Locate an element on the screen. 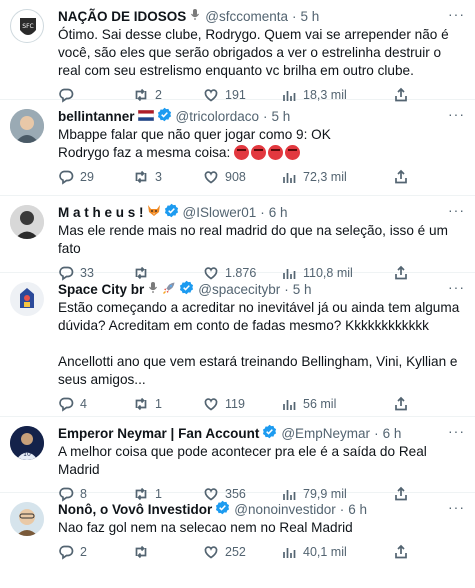  tweet-actions: 29 3 908 72,3 mil is located at coordinates (261, 177).